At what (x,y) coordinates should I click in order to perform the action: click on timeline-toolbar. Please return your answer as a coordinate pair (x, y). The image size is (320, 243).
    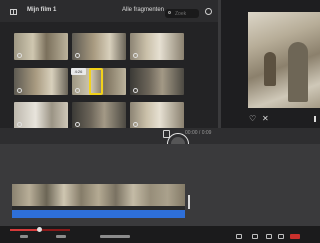
    Looking at the image, I should click on (160, 136).